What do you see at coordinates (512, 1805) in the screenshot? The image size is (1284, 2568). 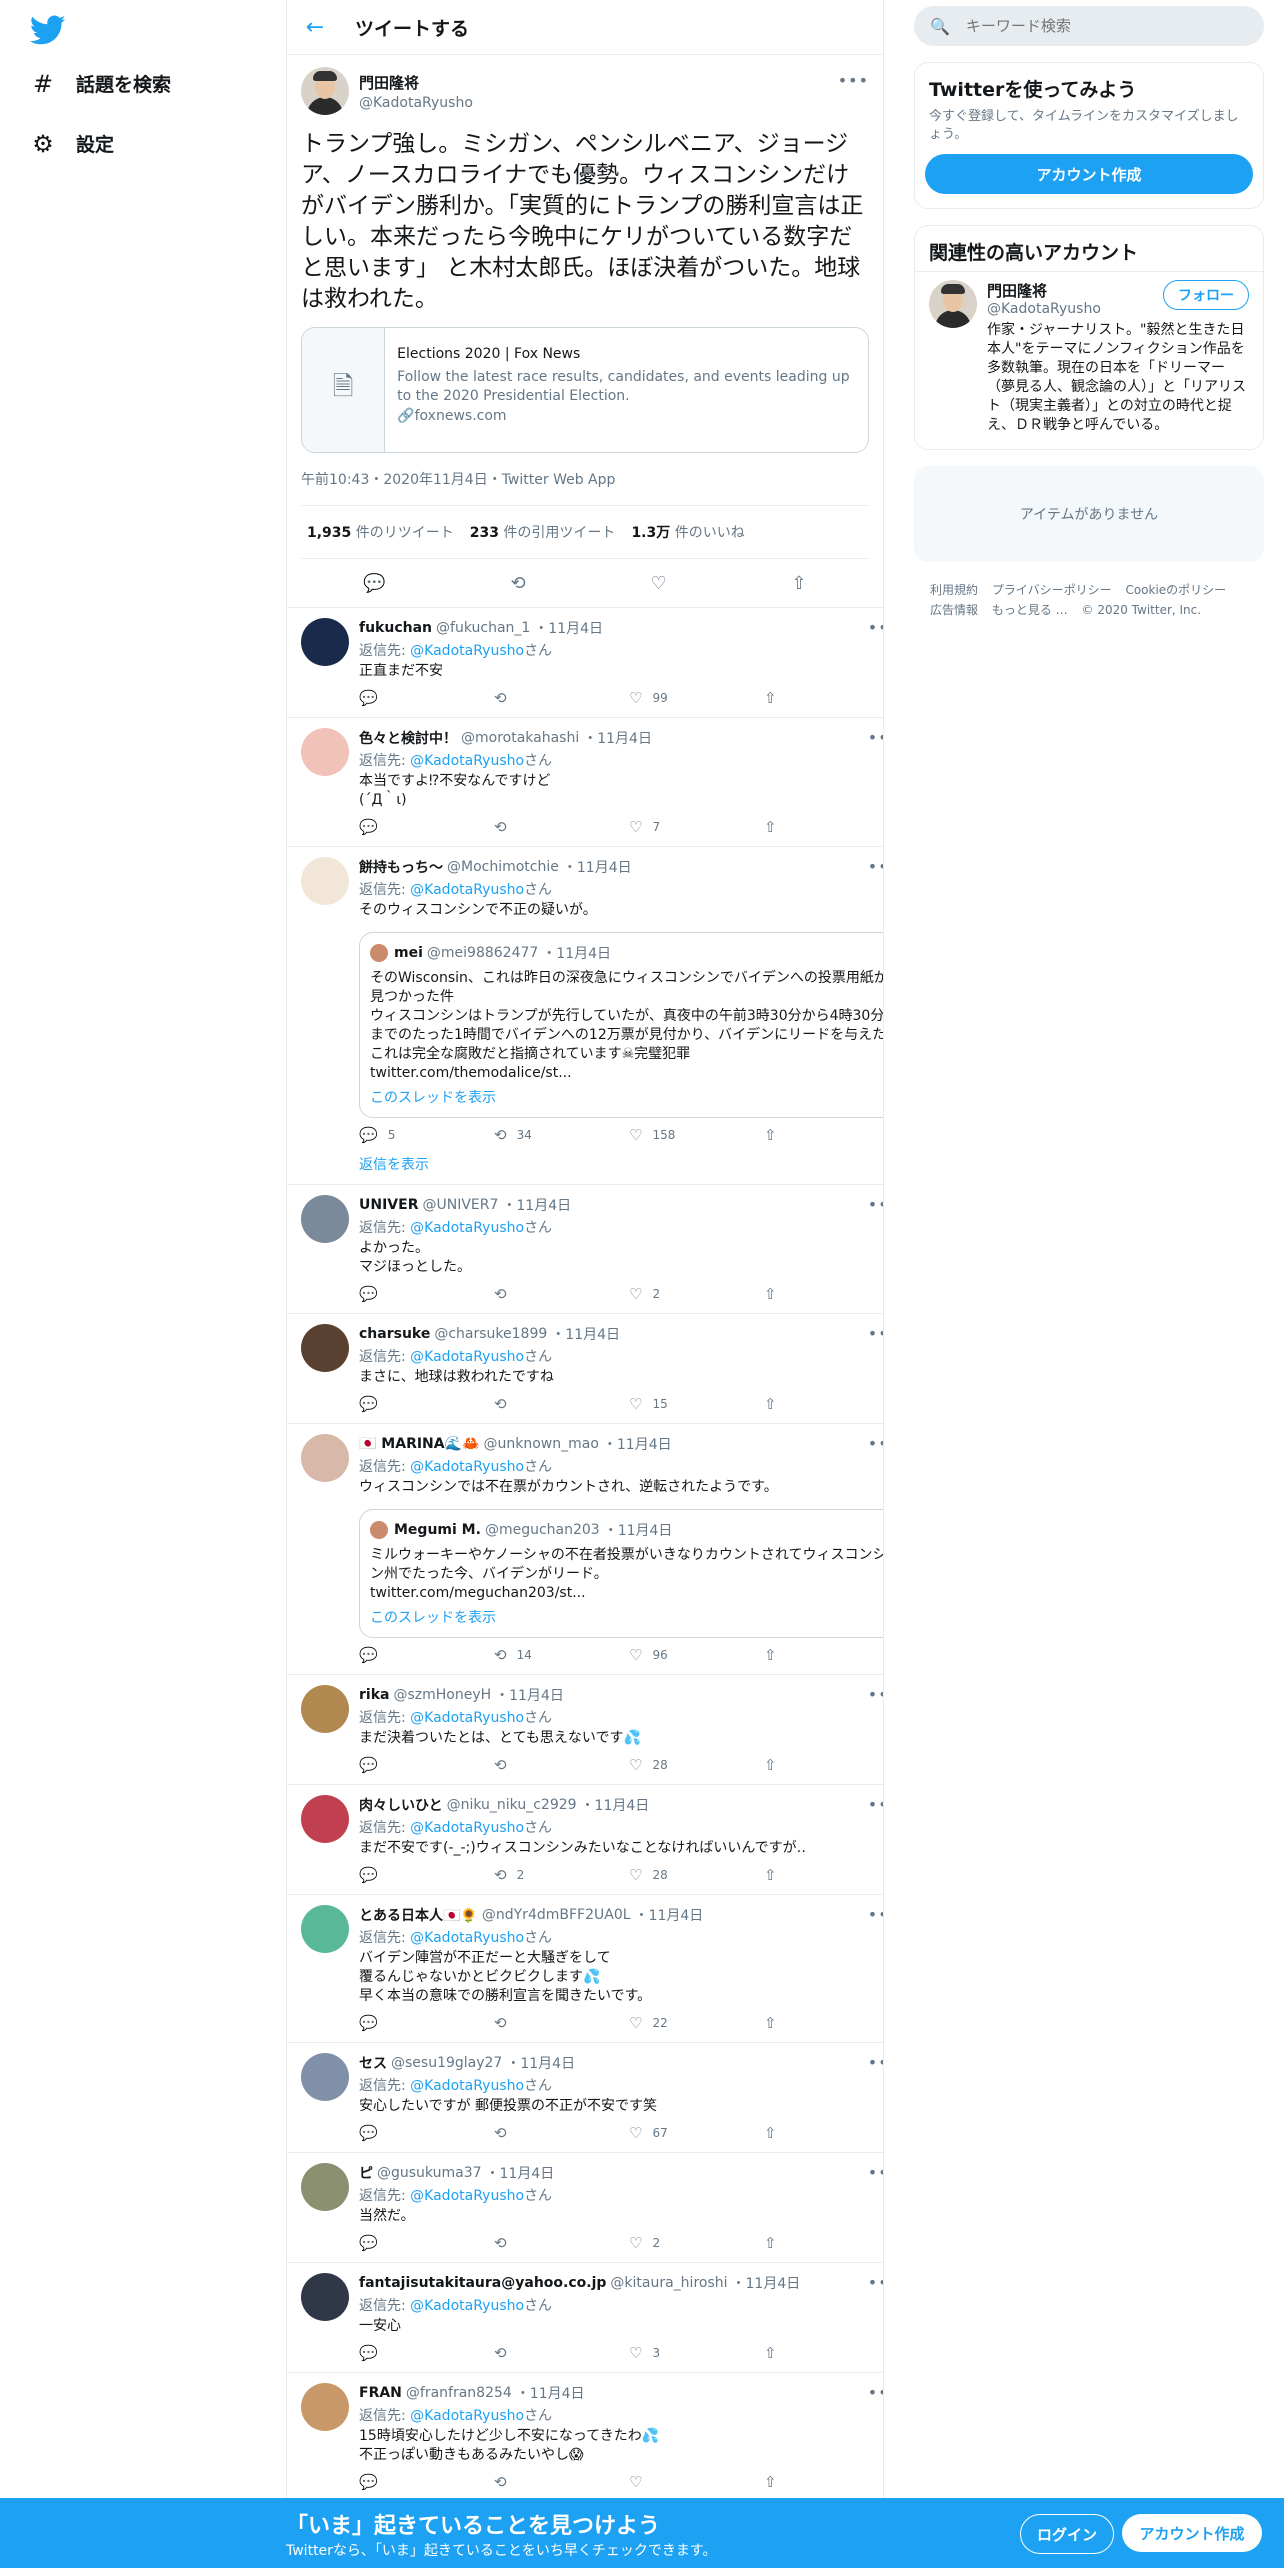 I see `reply-author-handle: @niku_niku_c2929` at bounding box center [512, 1805].